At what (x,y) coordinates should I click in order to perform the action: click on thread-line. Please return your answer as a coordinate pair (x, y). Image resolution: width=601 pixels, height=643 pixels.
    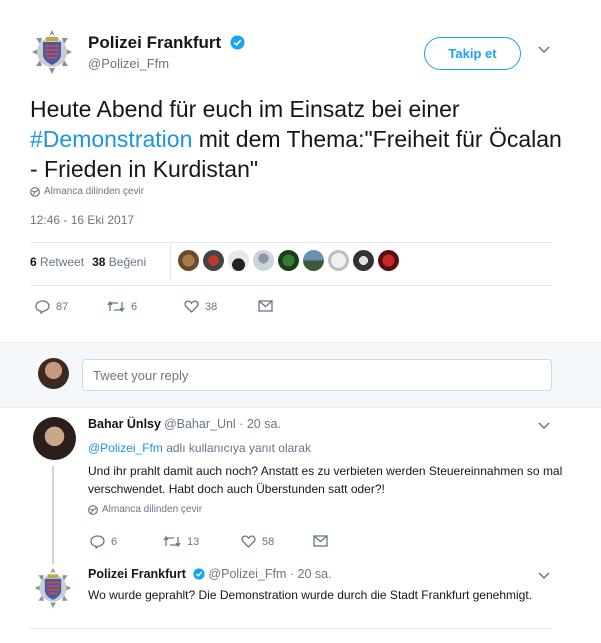
    Looking at the image, I should click on (53, 515).